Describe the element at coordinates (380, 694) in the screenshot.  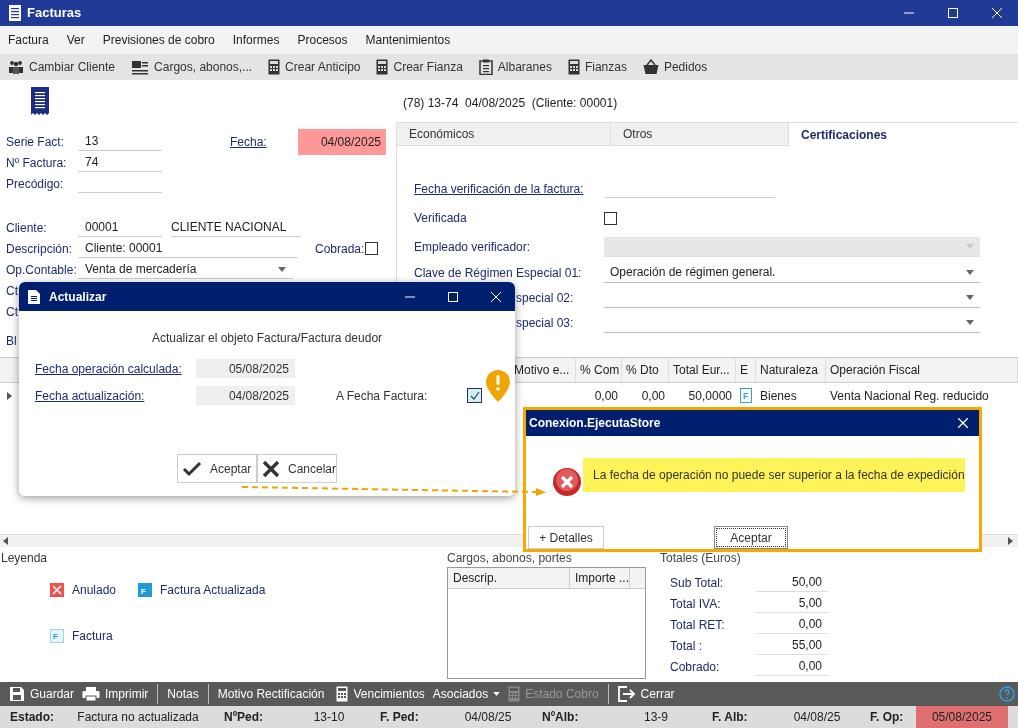
I see `toolbar-button: Vencimientos` at that location.